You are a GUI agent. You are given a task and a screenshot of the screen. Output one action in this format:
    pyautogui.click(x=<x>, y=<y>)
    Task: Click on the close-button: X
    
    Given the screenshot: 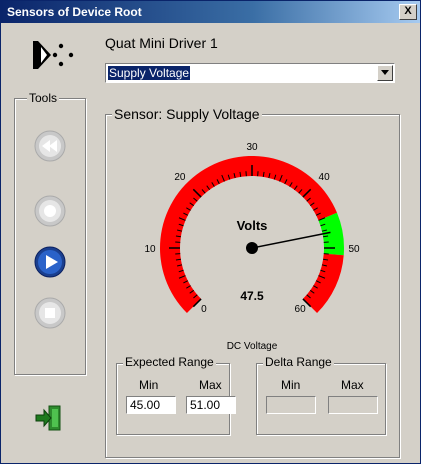 What is the action you would take?
    pyautogui.click(x=408, y=12)
    